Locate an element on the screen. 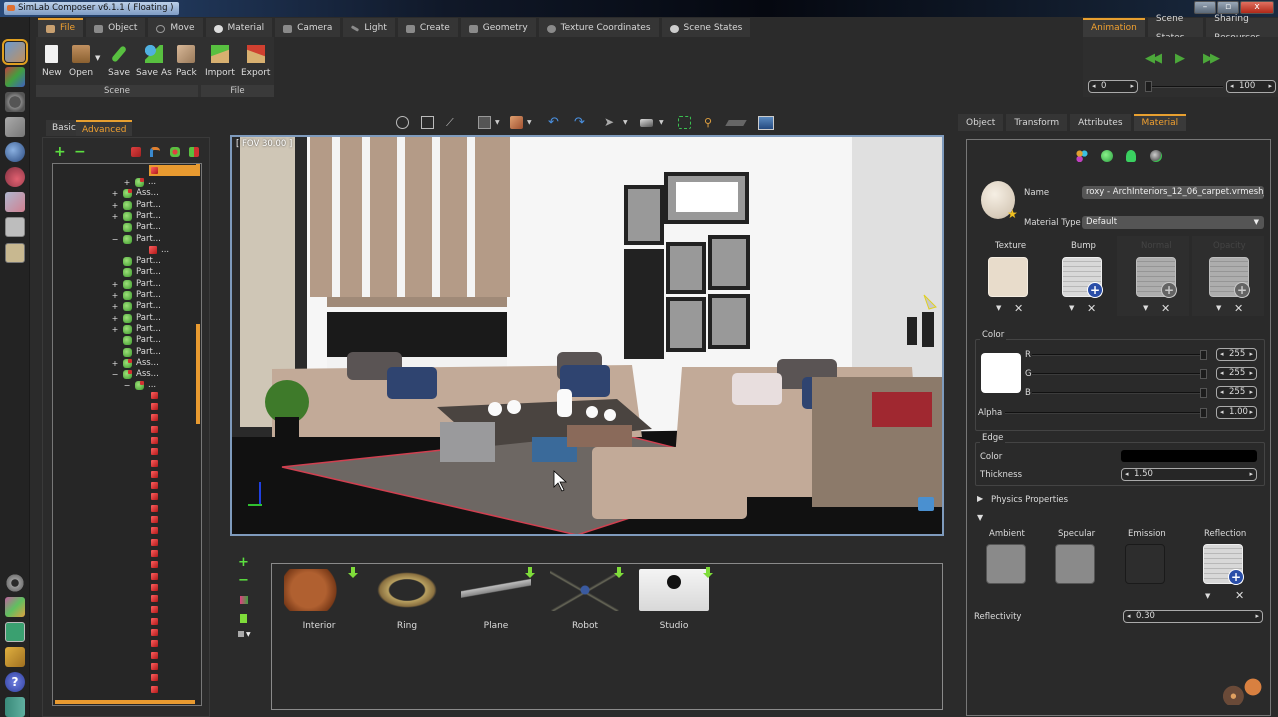 Image resolution: width=1278 pixels, height=717 pixels. opacity-map-dropdown: ▼ is located at coordinates (1218, 308).